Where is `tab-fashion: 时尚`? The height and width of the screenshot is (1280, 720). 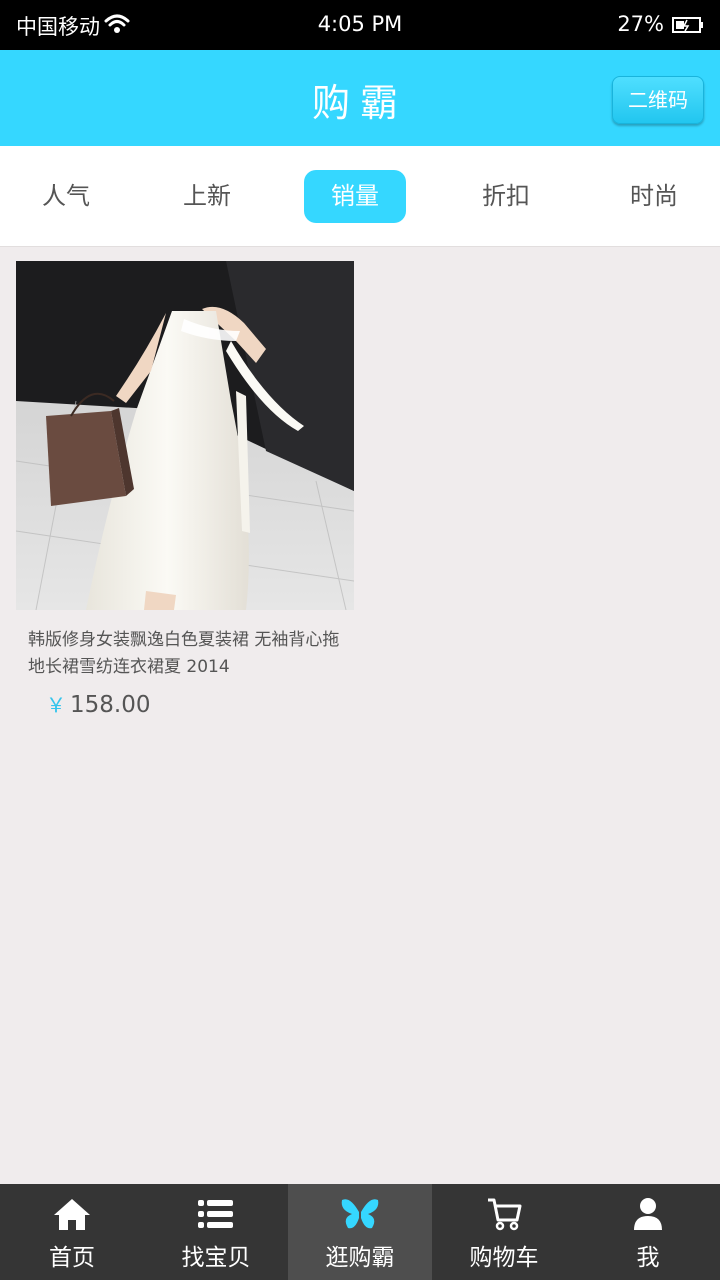 tab-fashion: 时尚 is located at coordinates (654, 196).